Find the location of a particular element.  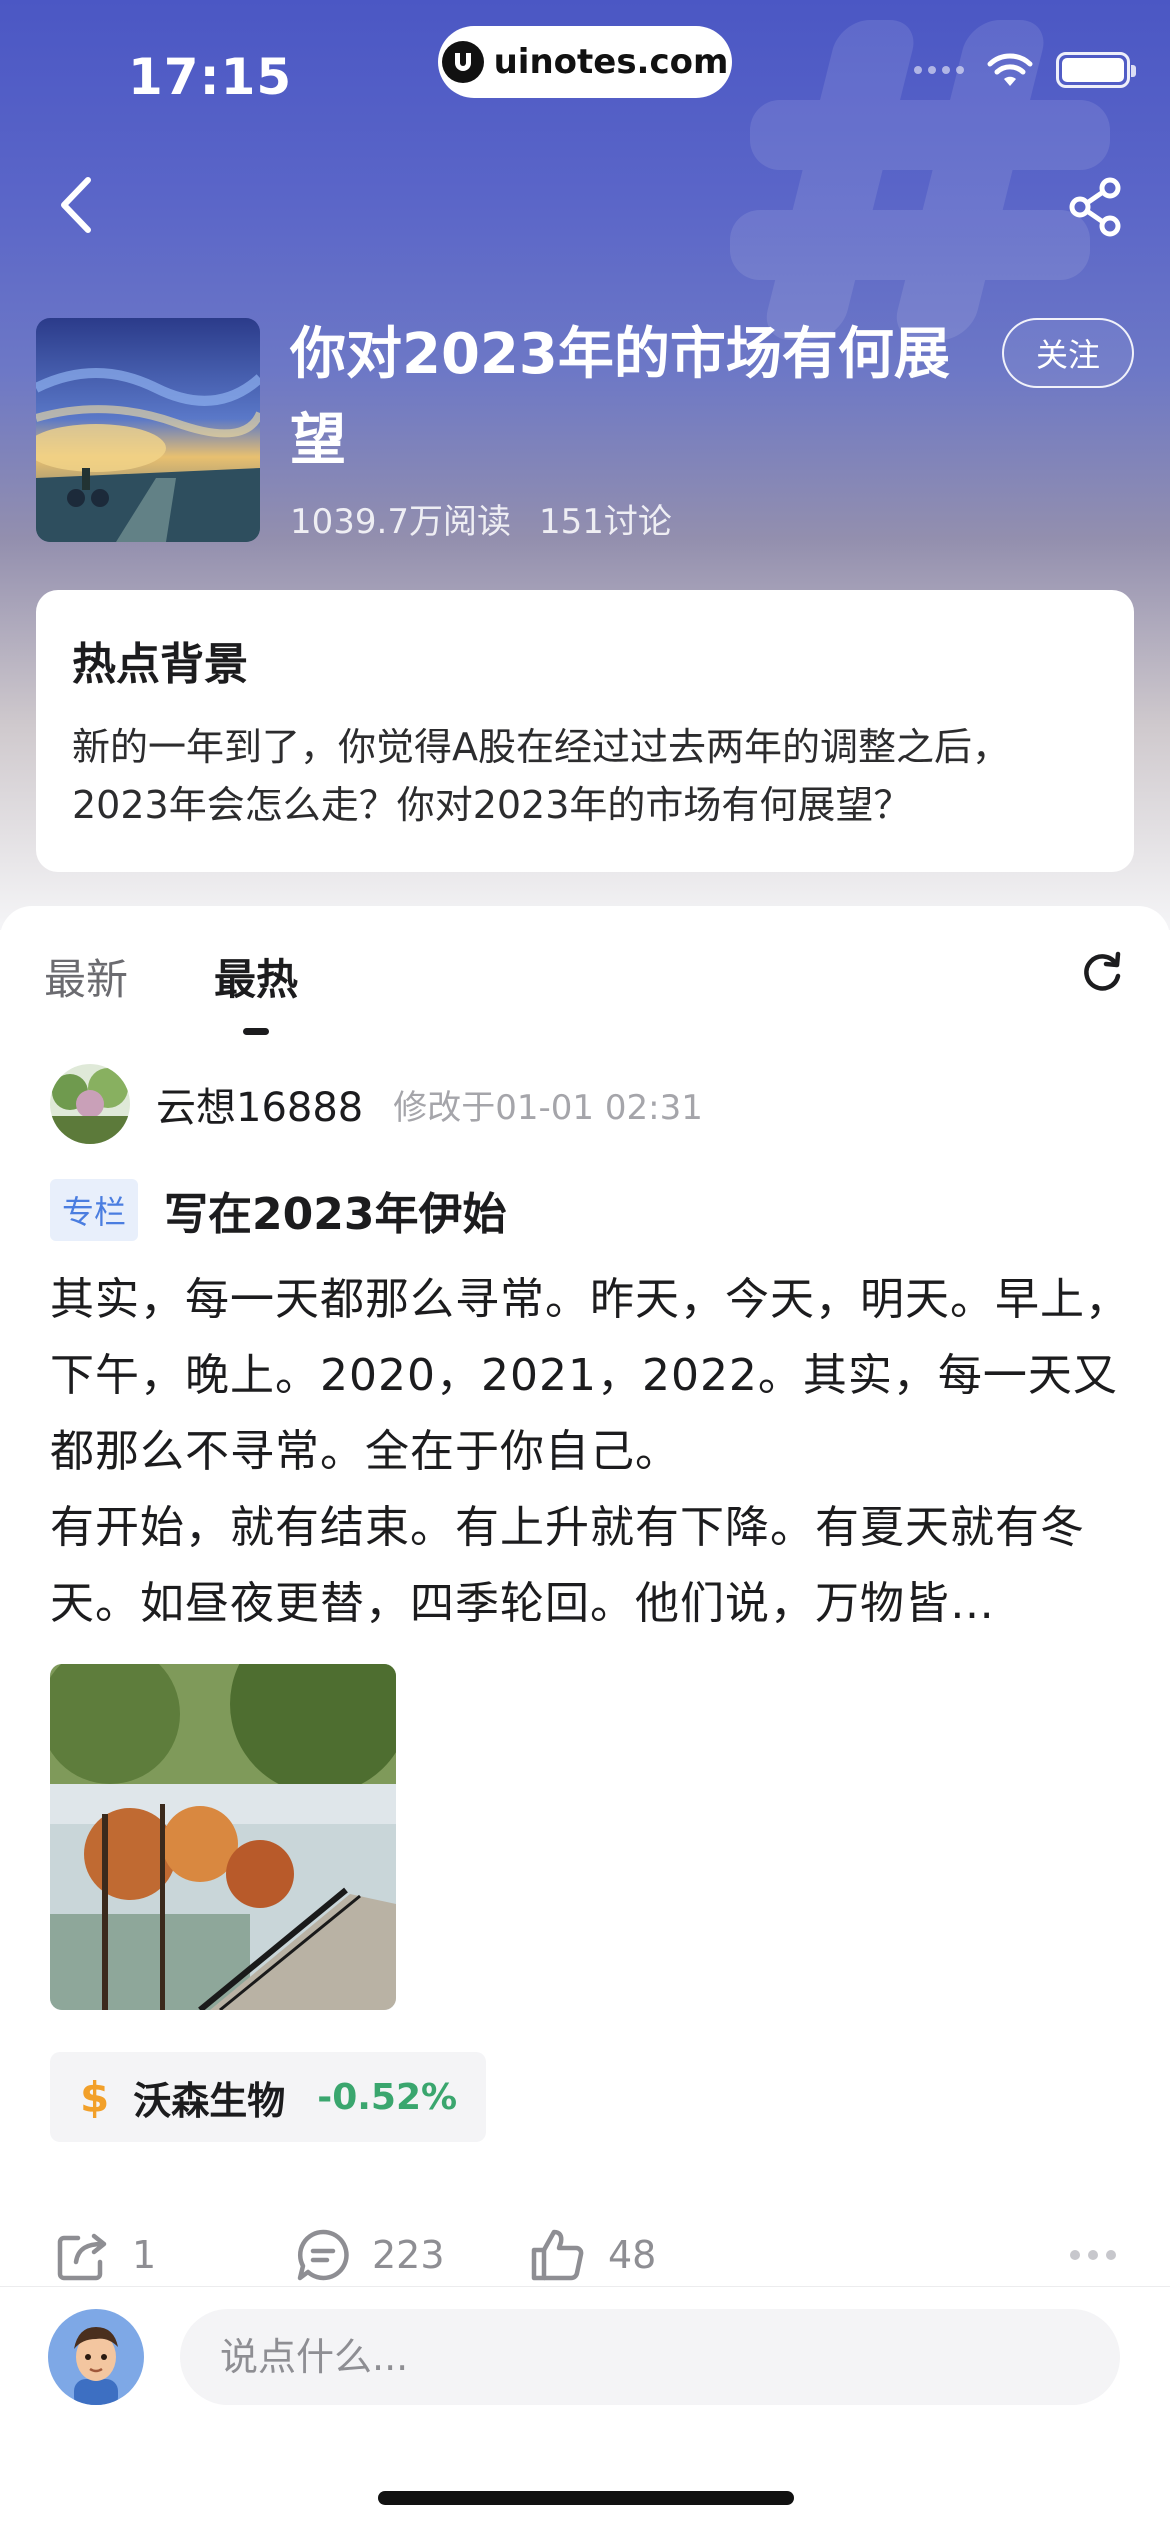

like-count: 48 is located at coordinates (632, 2255).